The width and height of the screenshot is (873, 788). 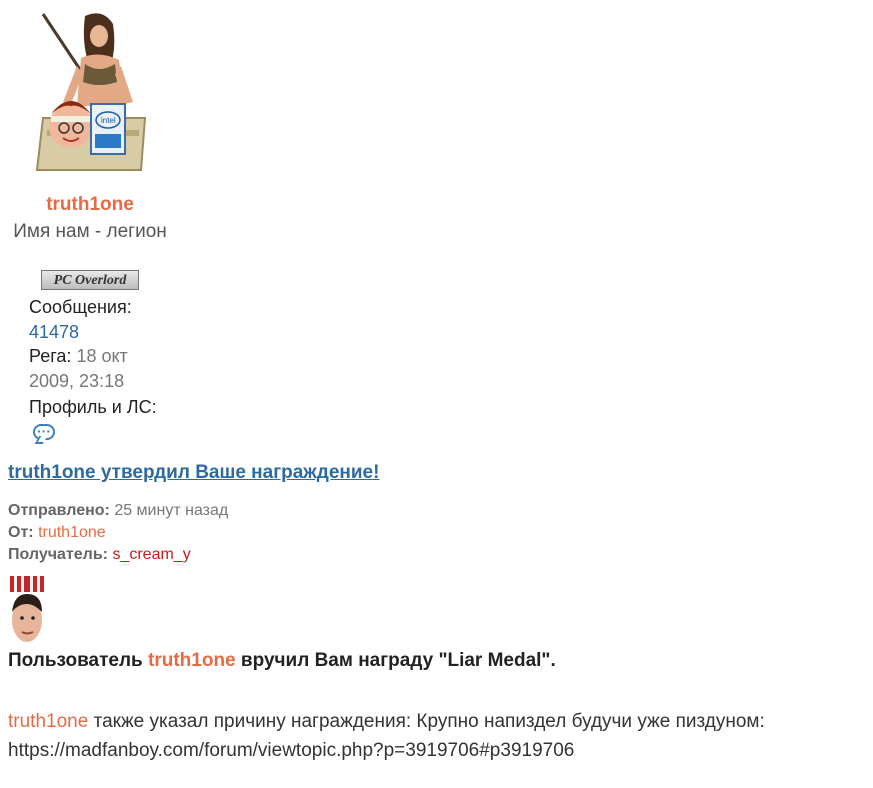 I want to click on recipient-link: s_cream_y, so click(x=151, y=554).